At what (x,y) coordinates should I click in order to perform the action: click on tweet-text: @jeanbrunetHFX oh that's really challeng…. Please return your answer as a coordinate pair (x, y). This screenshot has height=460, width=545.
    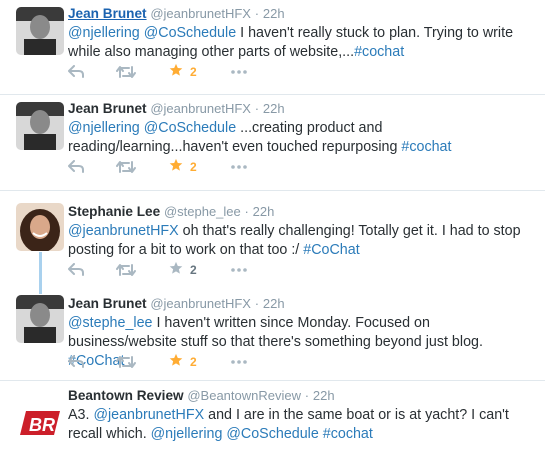
    Looking at the image, I should click on (298, 241).